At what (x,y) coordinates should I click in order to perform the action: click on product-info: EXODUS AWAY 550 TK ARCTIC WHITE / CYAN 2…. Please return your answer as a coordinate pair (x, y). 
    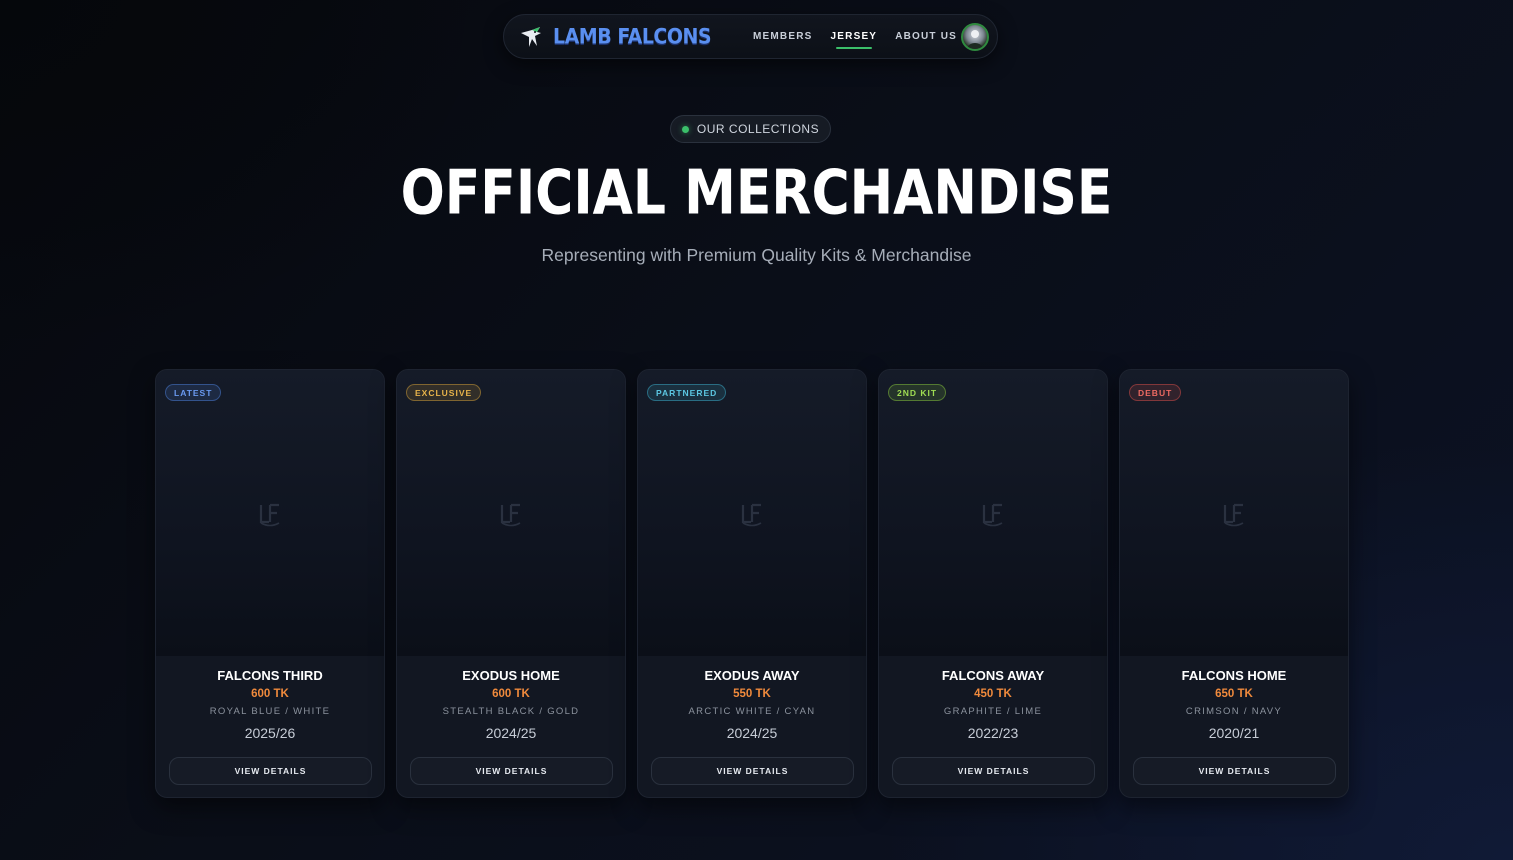
    Looking at the image, I should click on (752, 698).